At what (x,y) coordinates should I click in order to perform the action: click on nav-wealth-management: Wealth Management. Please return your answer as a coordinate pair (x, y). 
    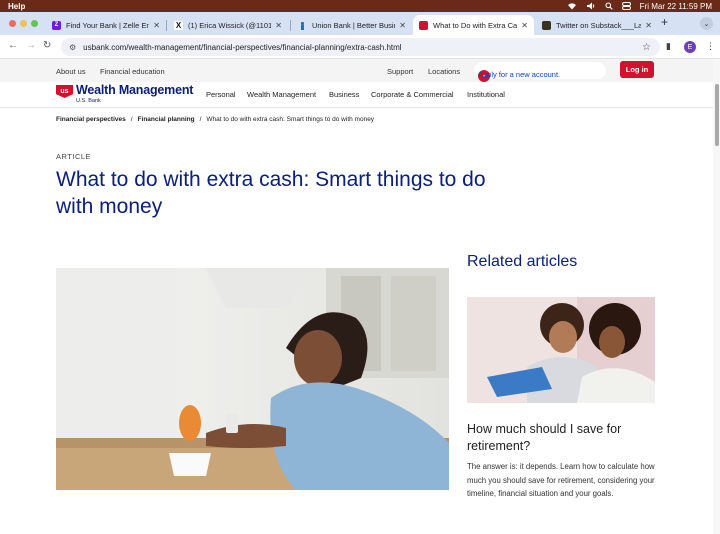
    Looking at the image, I should click on (281, 94).